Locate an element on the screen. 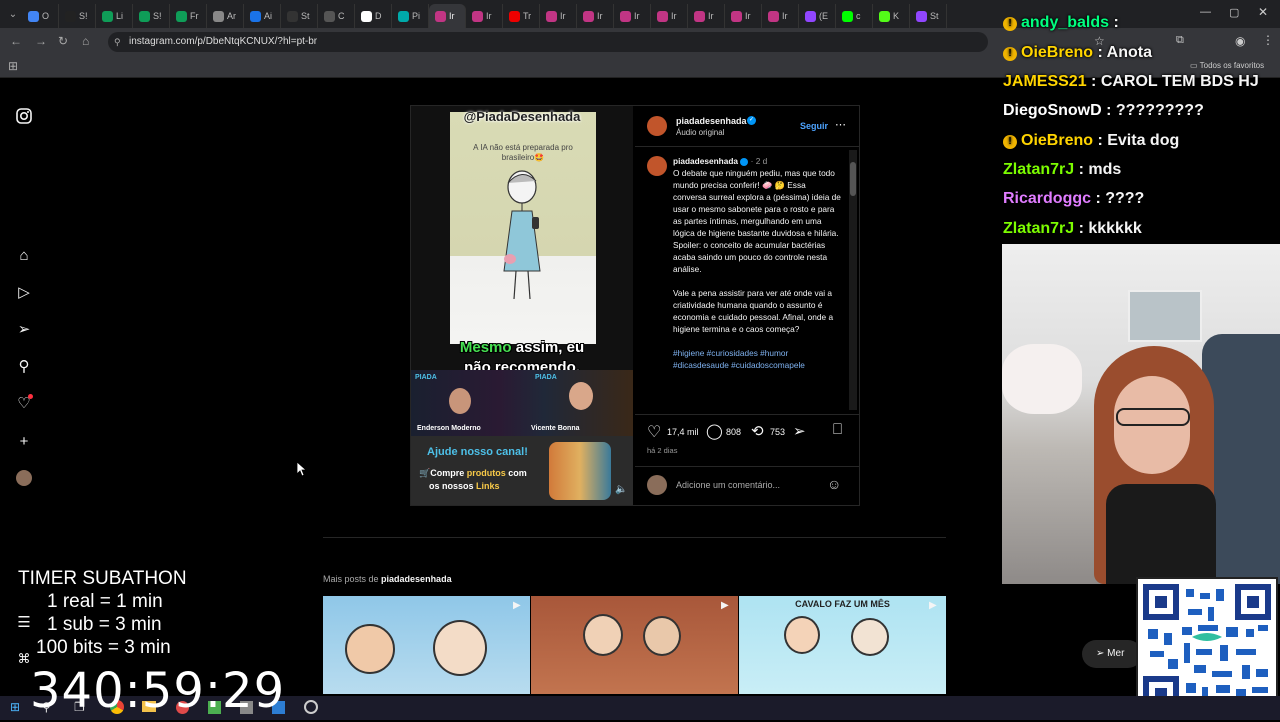 The width and height of the screenshot is (1280, 722). save-icon: ⎕ is located at coordinates (837, 429).